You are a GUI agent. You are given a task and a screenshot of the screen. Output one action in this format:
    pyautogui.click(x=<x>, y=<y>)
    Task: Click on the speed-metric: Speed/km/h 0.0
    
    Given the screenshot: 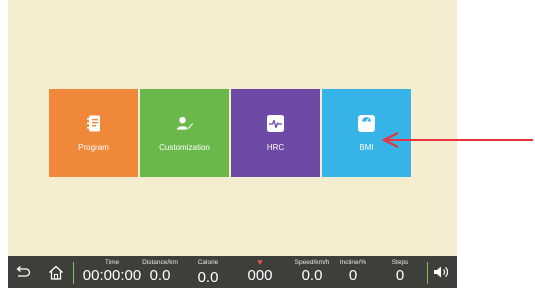 What is the action you would take?
    pyautogui.click(x=312, y=271)
    